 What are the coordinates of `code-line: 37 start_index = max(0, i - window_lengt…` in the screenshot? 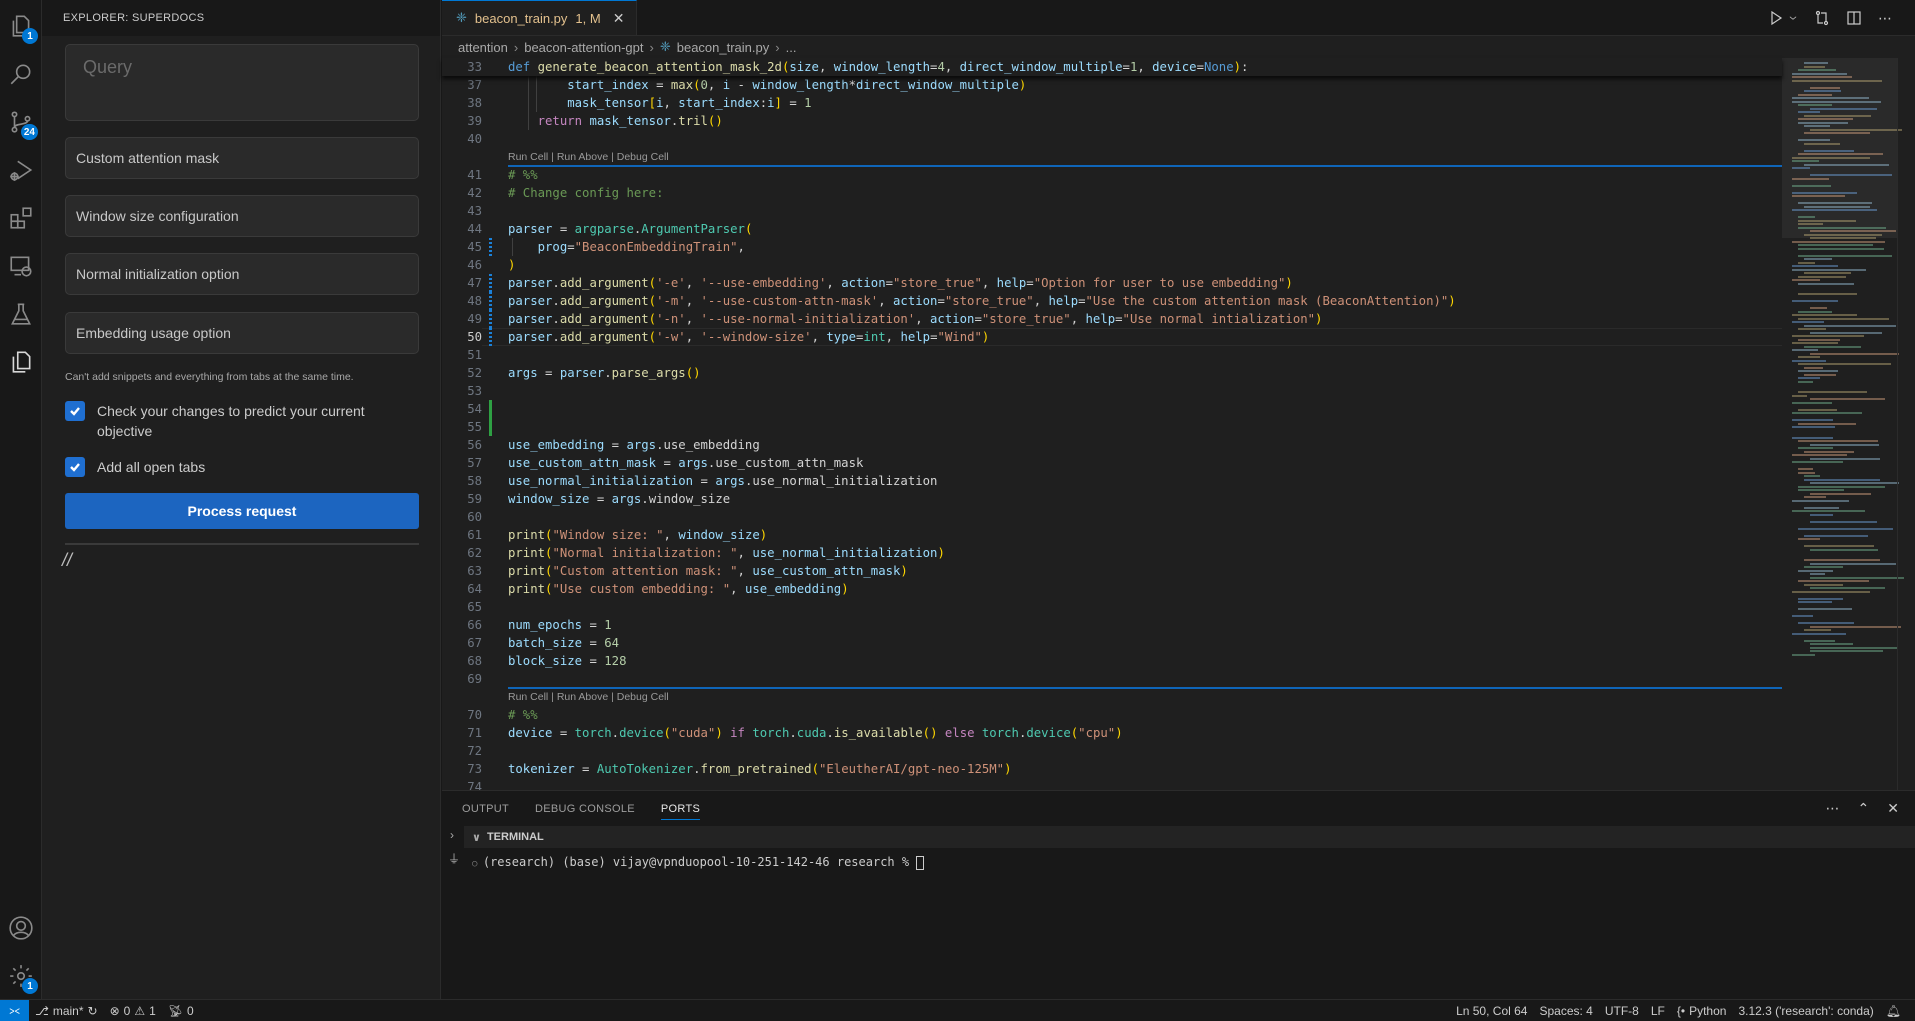 It's located at (1112, 85).